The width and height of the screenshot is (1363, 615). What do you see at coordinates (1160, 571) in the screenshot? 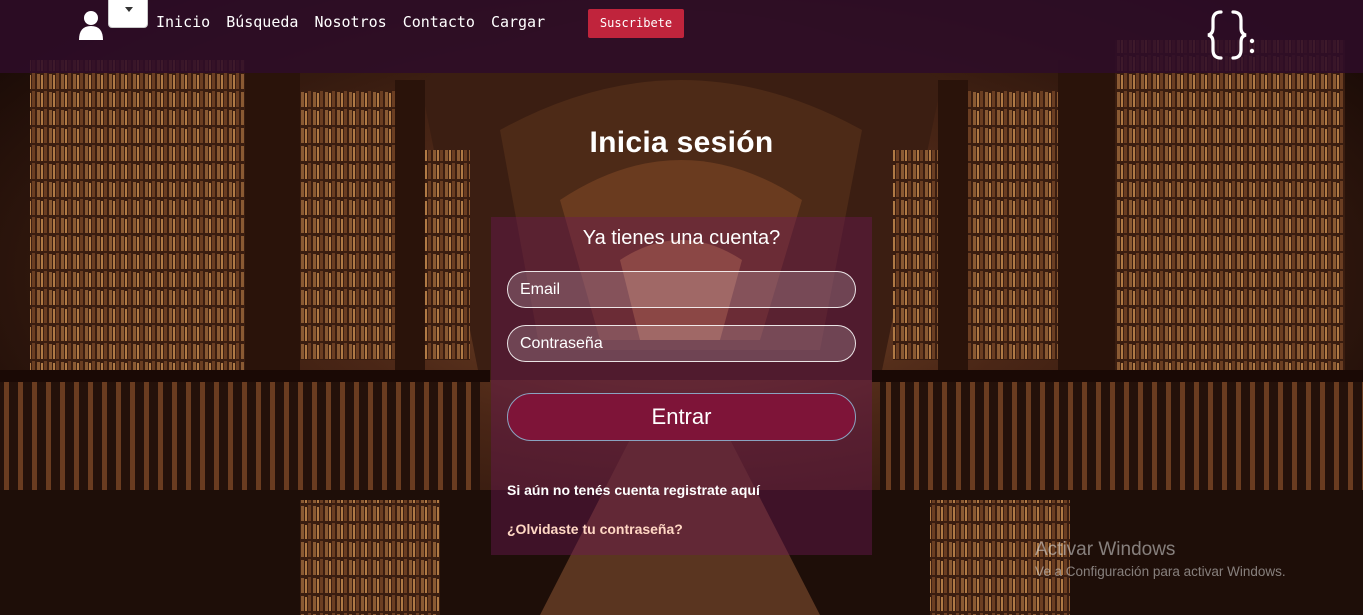
I see `watermark-subtitle: Ve a Configuración para activar Windows.` at bounding box center [1160, 571].